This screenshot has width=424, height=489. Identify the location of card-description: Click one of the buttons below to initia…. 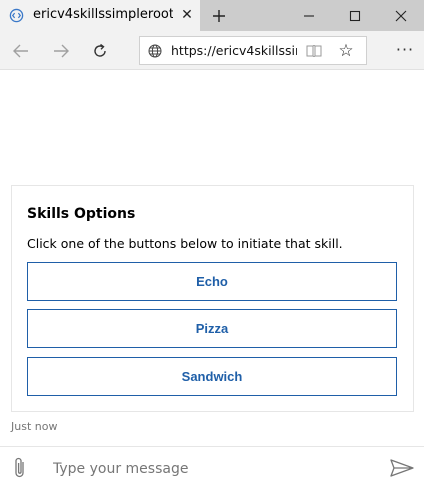
(185, 243).